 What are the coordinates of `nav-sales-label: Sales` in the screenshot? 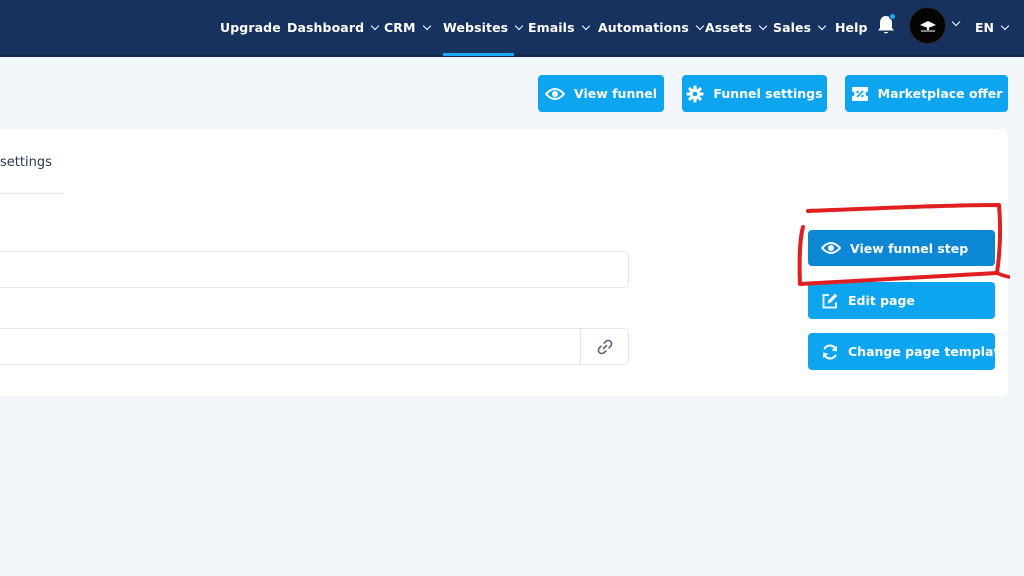 It's located at (792, 27).